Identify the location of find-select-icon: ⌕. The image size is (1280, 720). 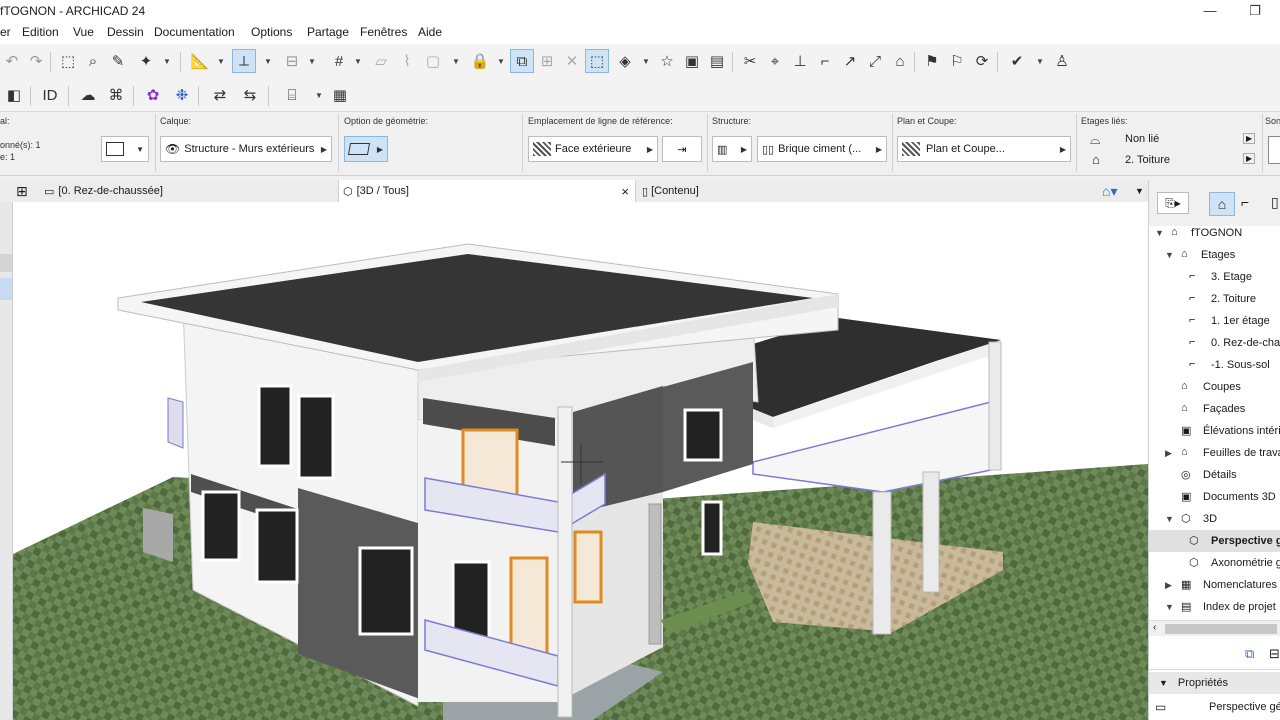
(93, 61).